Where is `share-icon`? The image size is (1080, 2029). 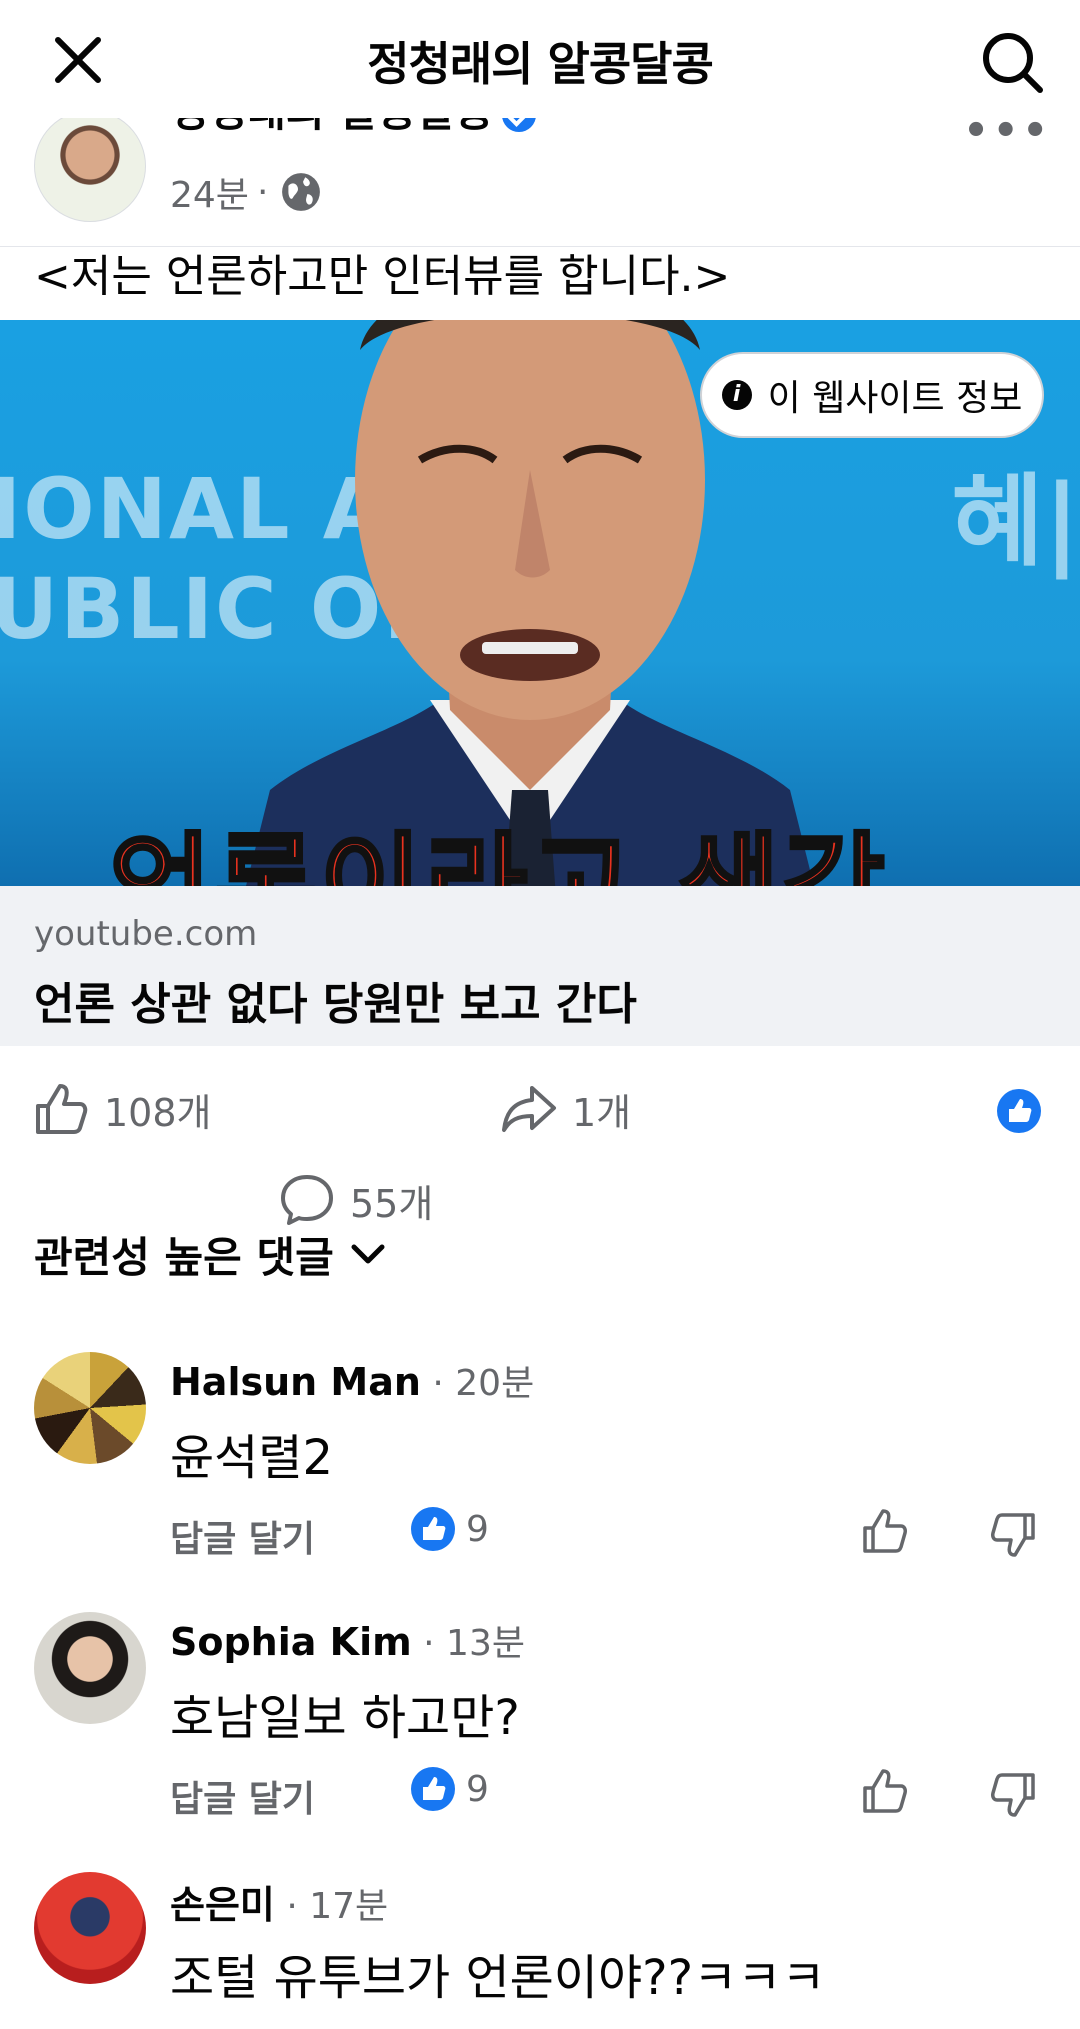 share-icon is located at coordinates (529, 1109).